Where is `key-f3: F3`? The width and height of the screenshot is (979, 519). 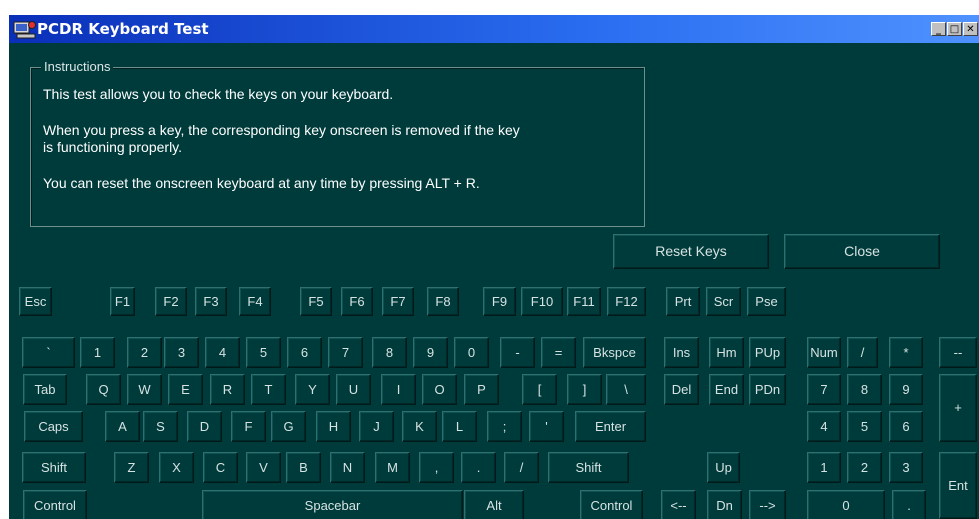 key-f3: F3 is located at coordinates (211, 301).